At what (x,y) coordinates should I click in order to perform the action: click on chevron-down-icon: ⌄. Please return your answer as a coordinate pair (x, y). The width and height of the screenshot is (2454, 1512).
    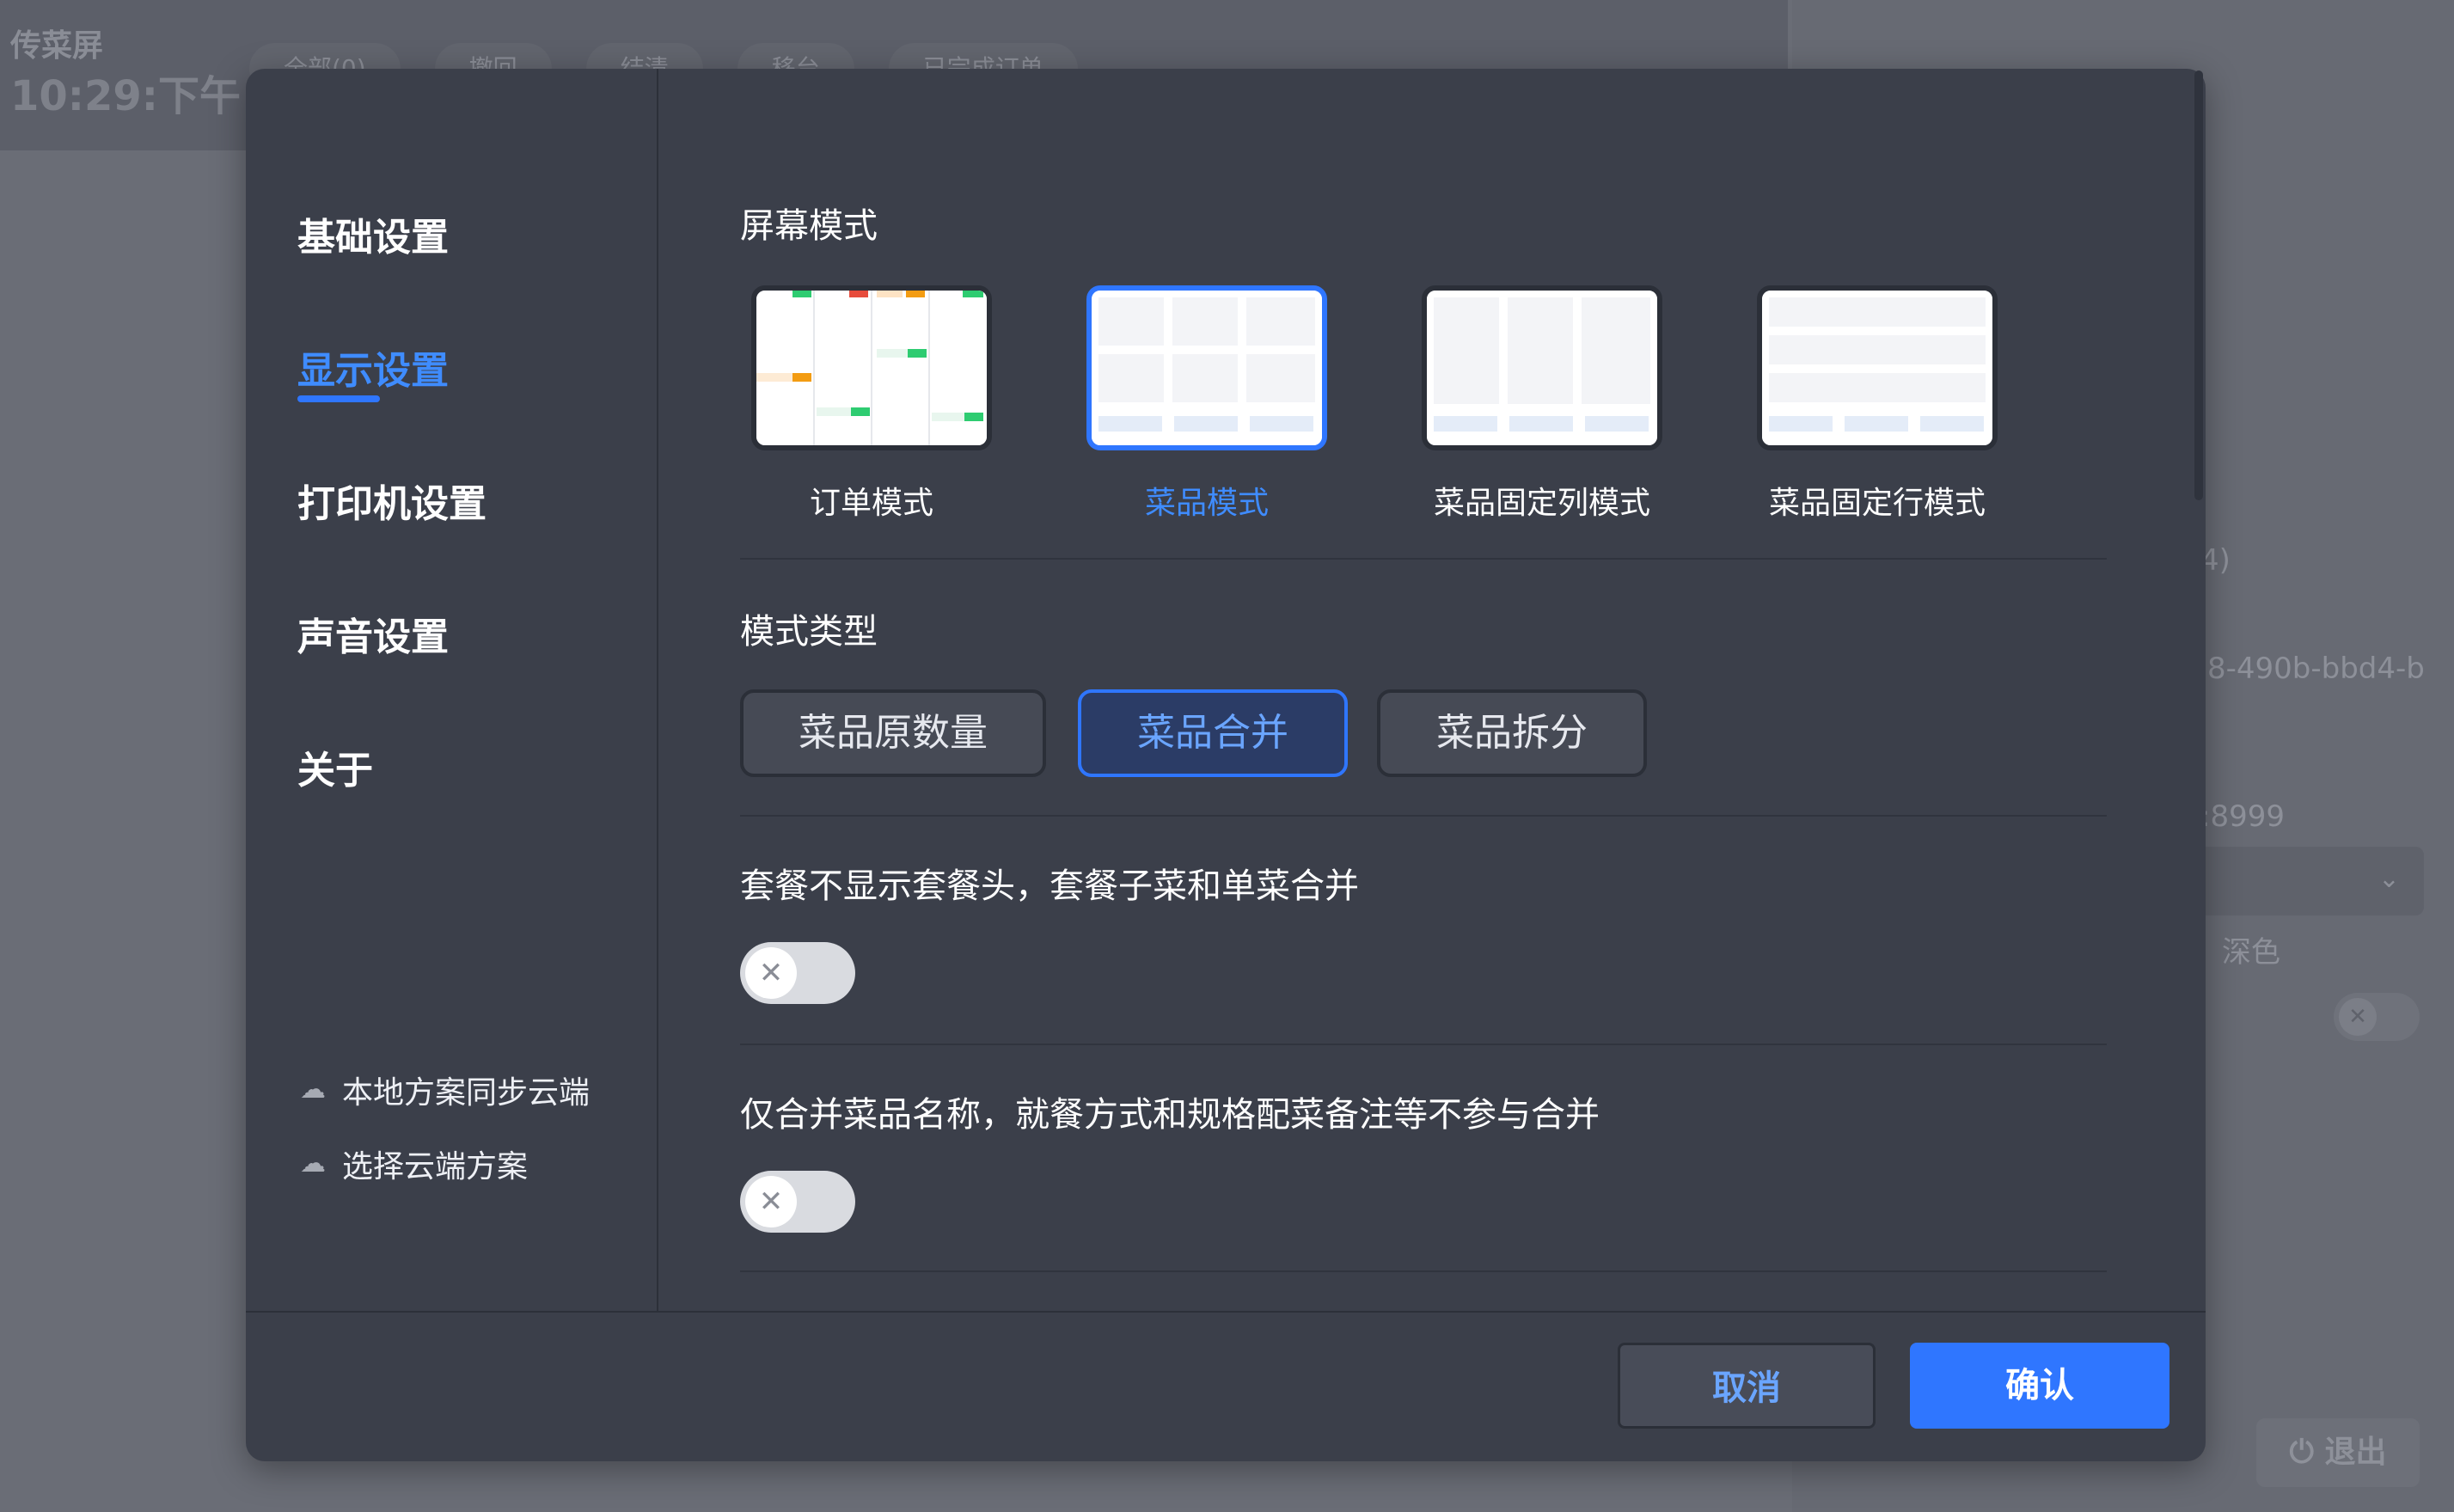
    Looking at the image, I should click on (2389, 879).